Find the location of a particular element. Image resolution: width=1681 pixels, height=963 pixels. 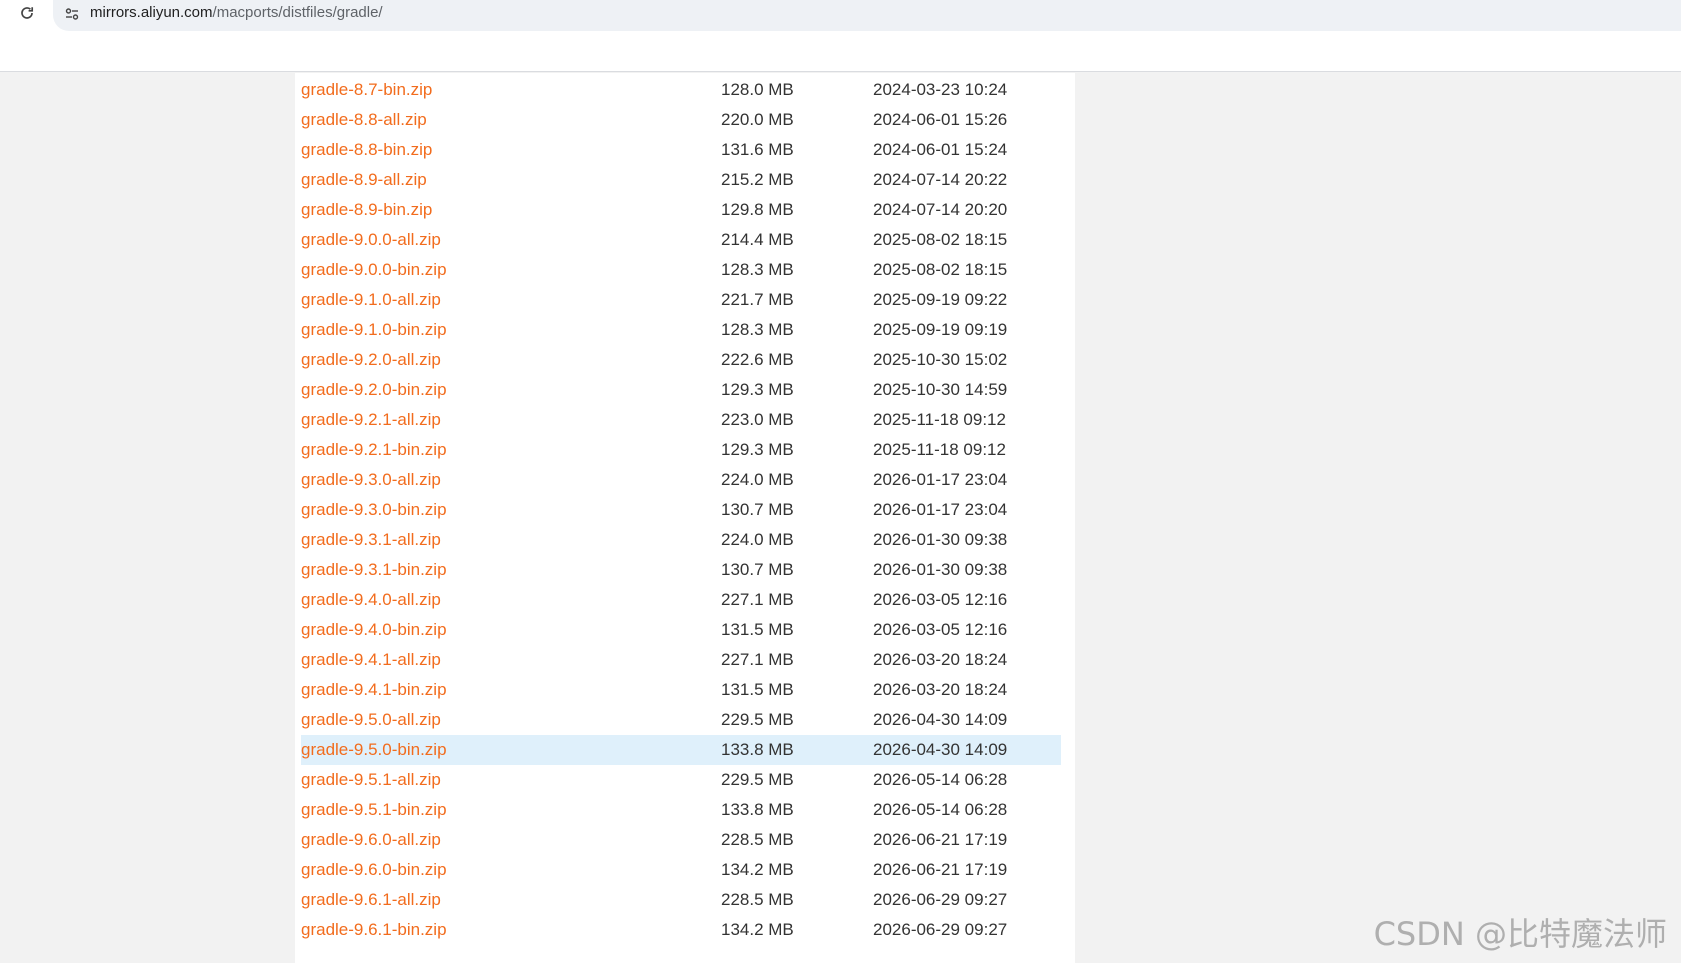

file-link: gradle-9.3.1-bin.zip is located at coordinates (374, 569).